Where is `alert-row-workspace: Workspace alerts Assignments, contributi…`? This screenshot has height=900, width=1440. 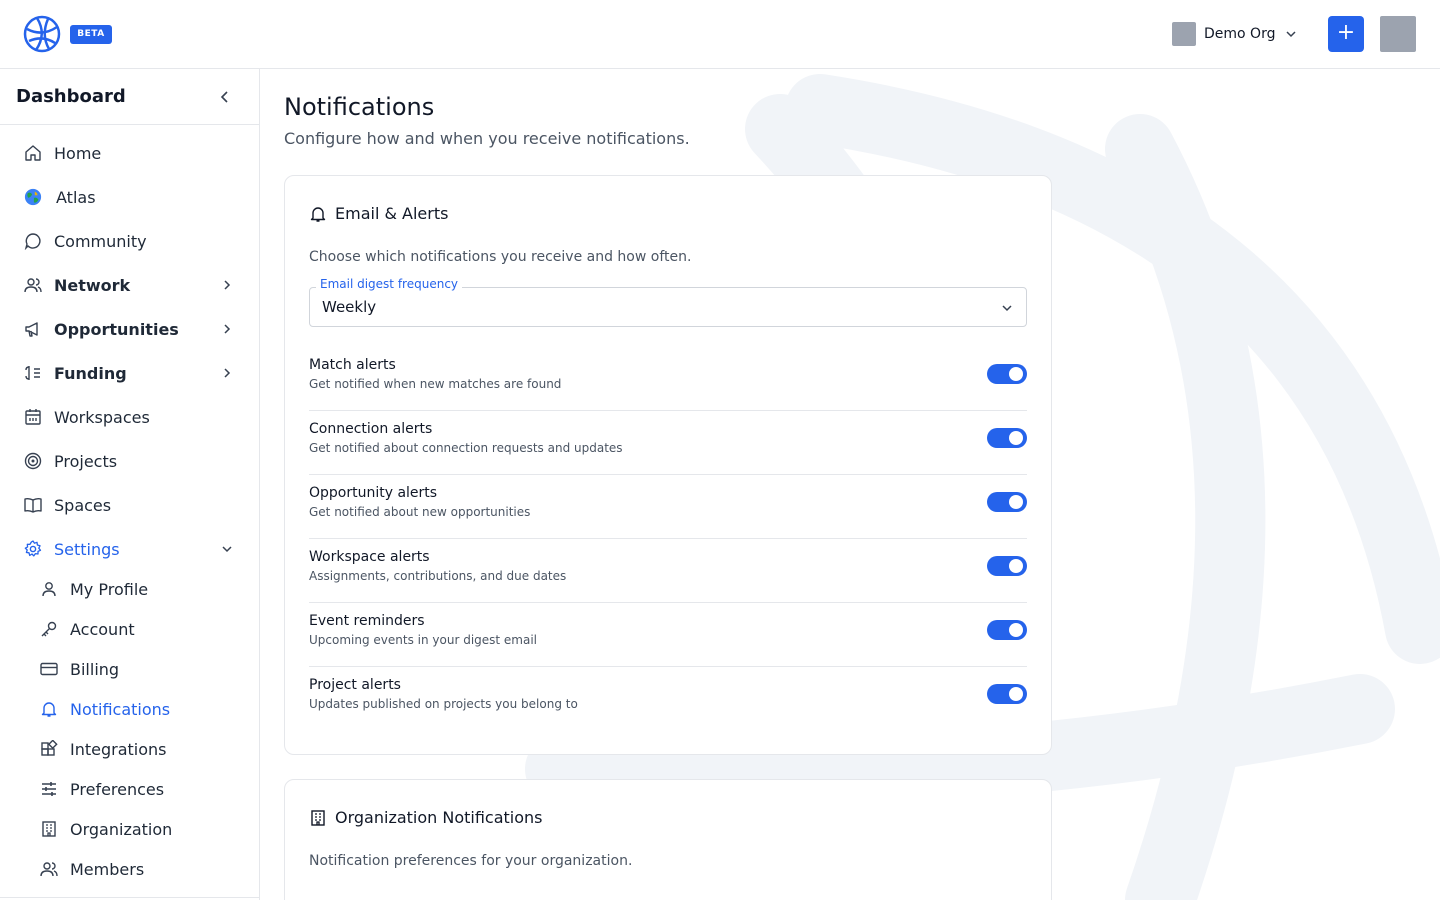 alert-row-workspace: Workspace alerts Assignments, contributi… is located at coordinates (668, 571).